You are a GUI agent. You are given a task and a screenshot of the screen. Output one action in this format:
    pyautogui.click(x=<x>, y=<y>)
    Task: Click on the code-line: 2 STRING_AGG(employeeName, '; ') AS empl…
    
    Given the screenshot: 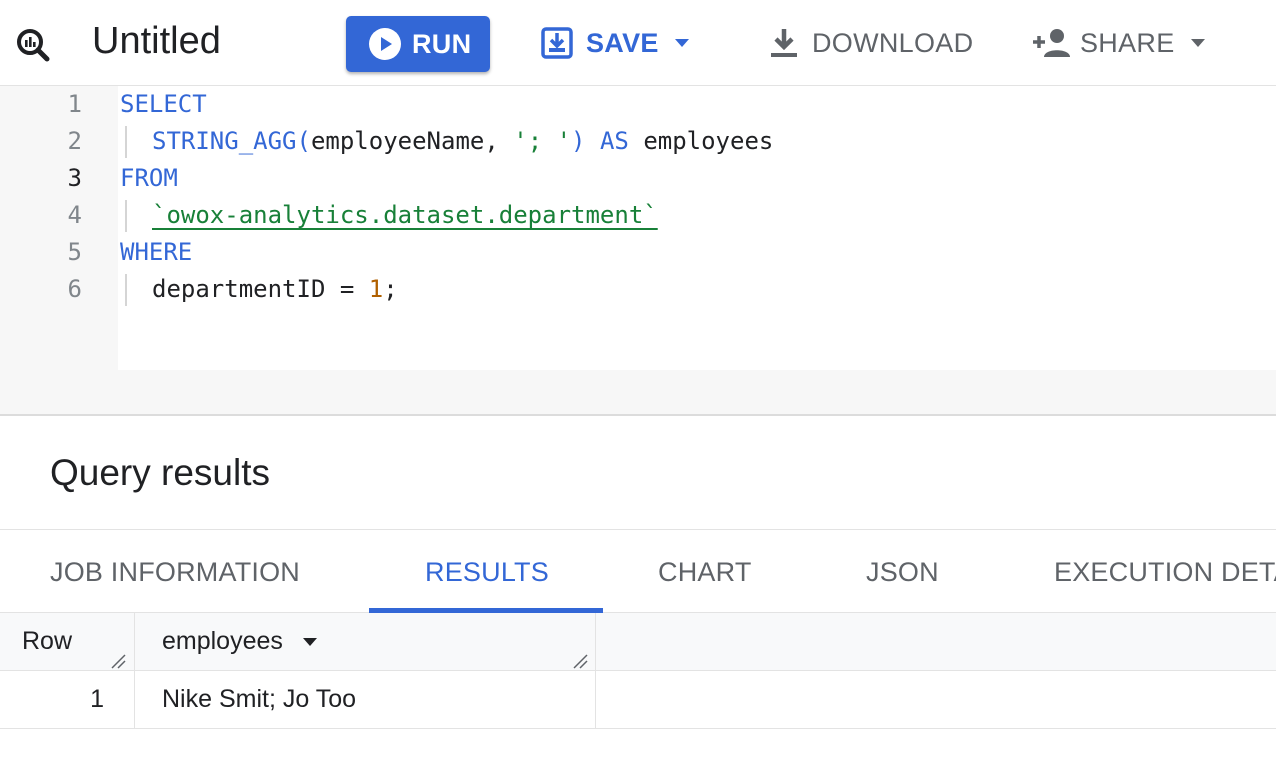 What is the action you would take?
    pyautogui.click(x=638, y=141)
    